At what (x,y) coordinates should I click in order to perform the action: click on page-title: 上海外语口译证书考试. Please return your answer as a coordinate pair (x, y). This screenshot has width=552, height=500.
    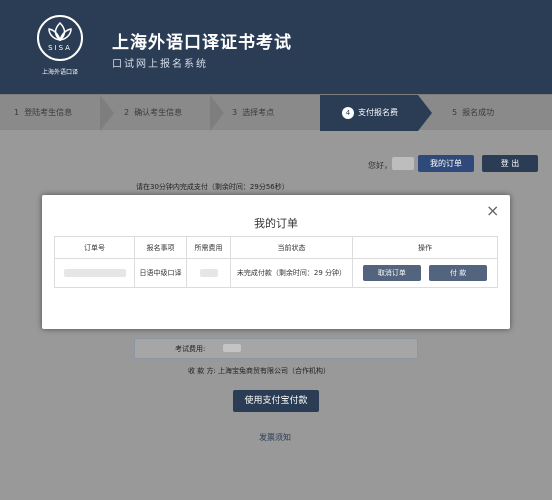
    Looking at the image, I should click on (202, 43).